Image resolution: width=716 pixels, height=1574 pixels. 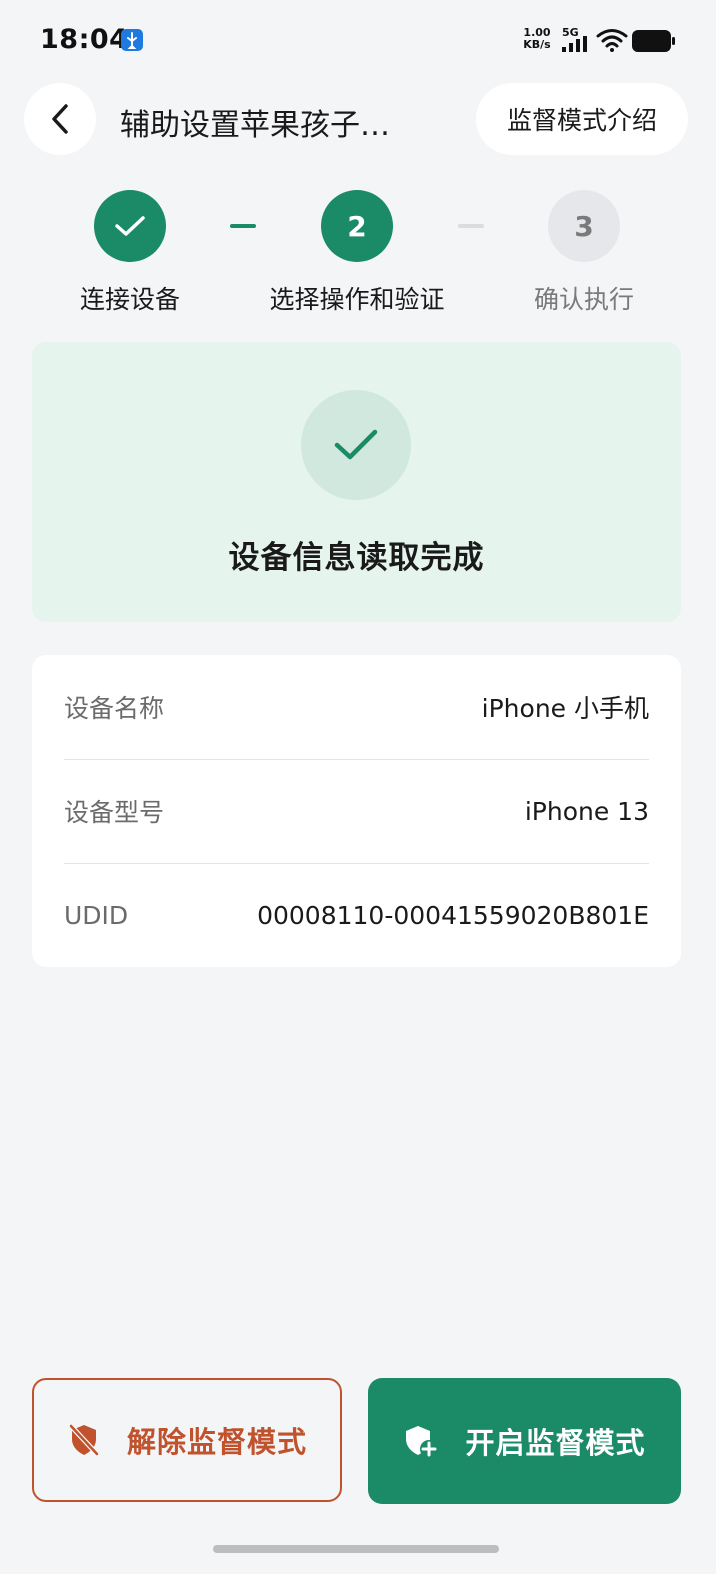 I want to click on step-1-circle, so click(x=130, y=226).